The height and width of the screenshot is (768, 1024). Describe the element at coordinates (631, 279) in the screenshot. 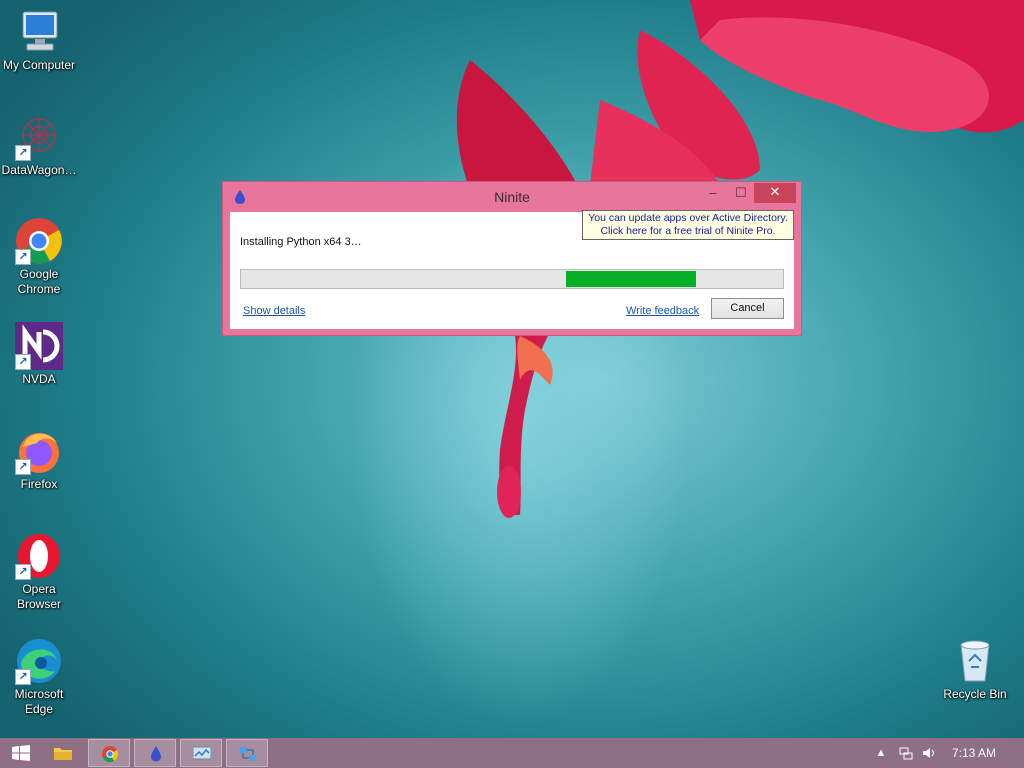

I see `progress-bar-fill` at that location.